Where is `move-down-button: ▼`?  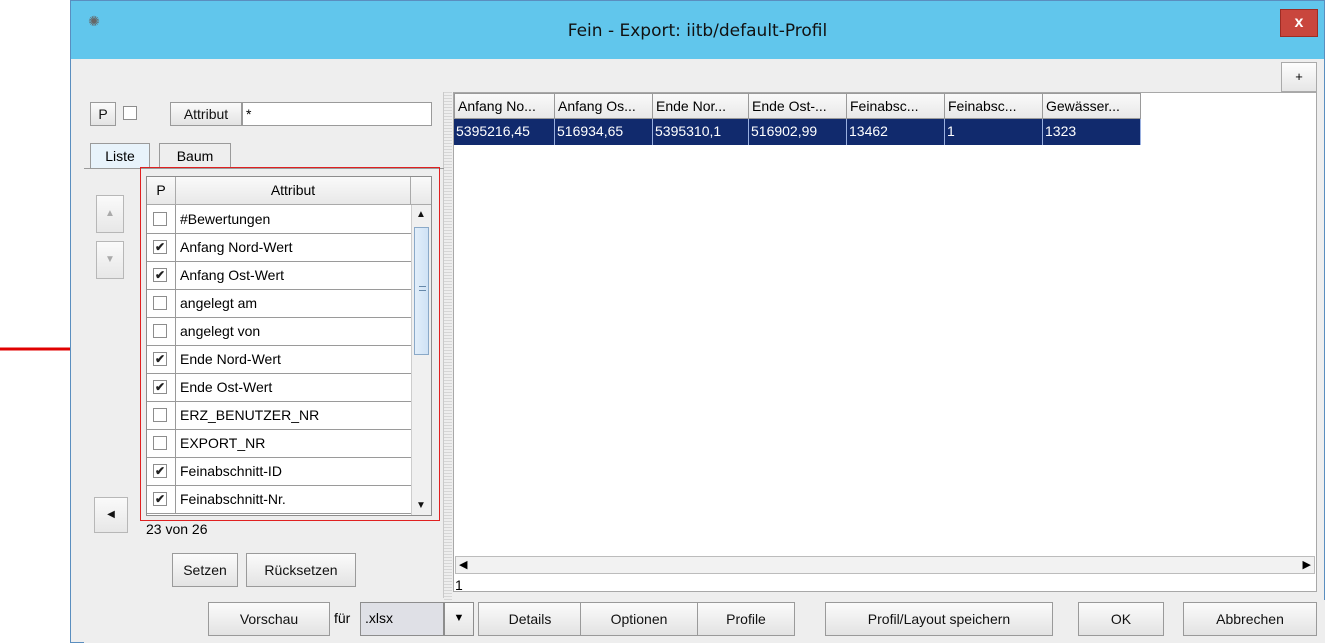
move-down-button: ▼ is located at coordinates (110, 260).